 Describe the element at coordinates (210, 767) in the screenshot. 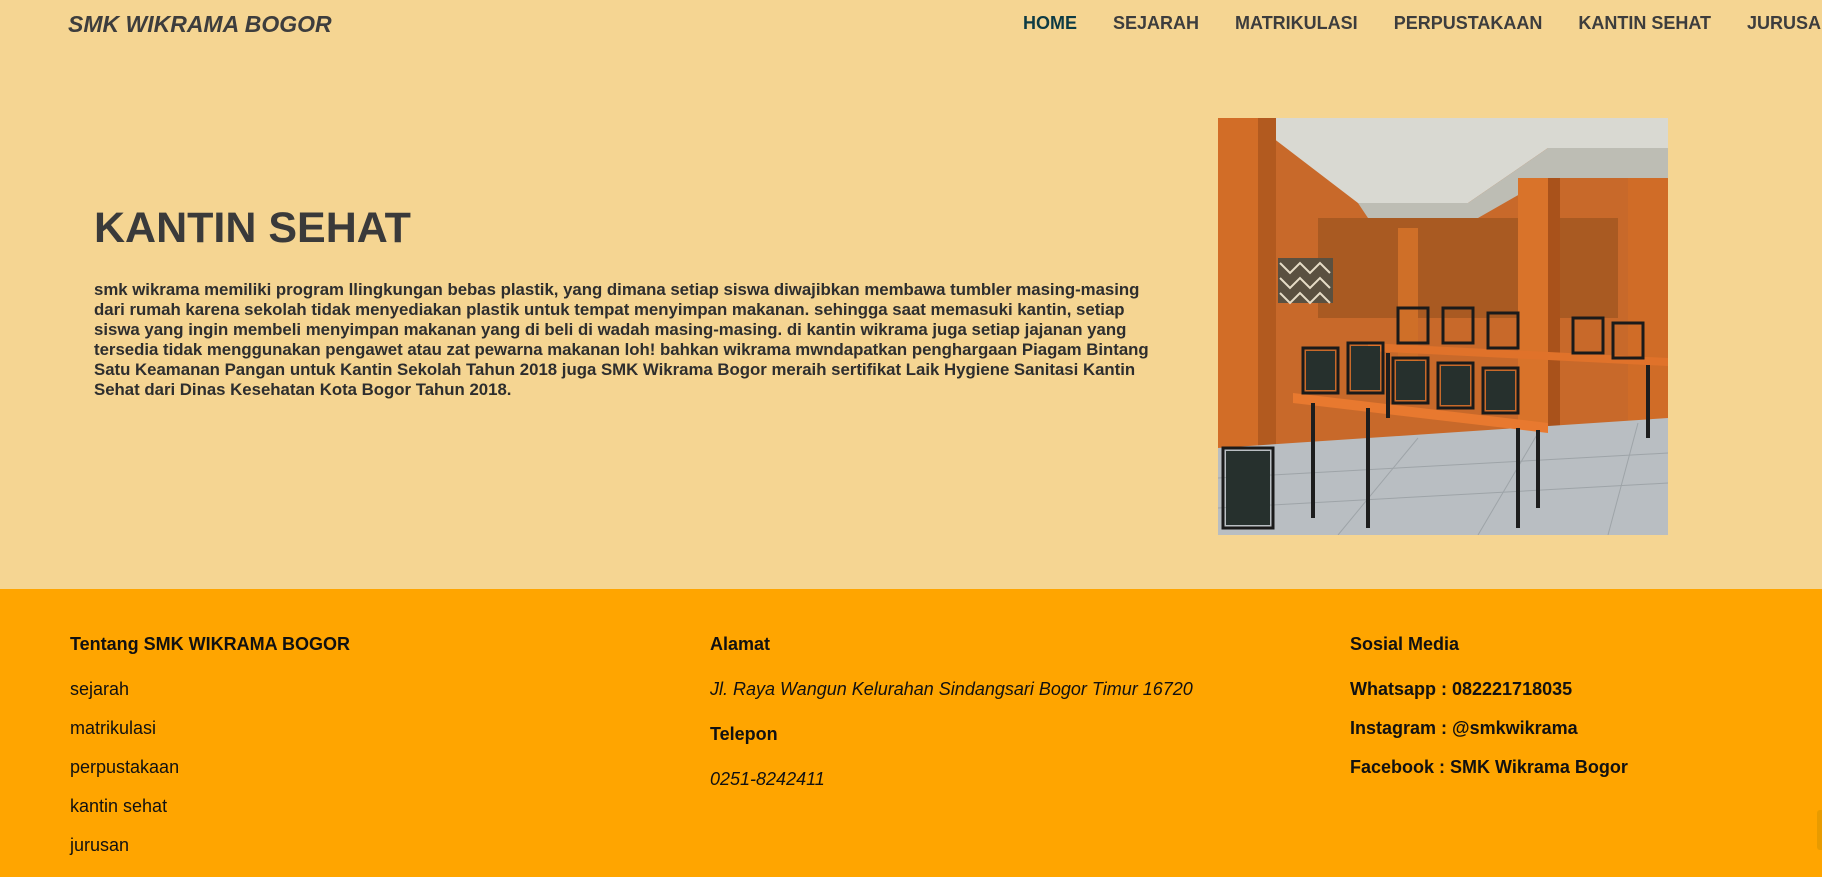

I see `footer-link-perpustakaan: perpustakaan` at that location.